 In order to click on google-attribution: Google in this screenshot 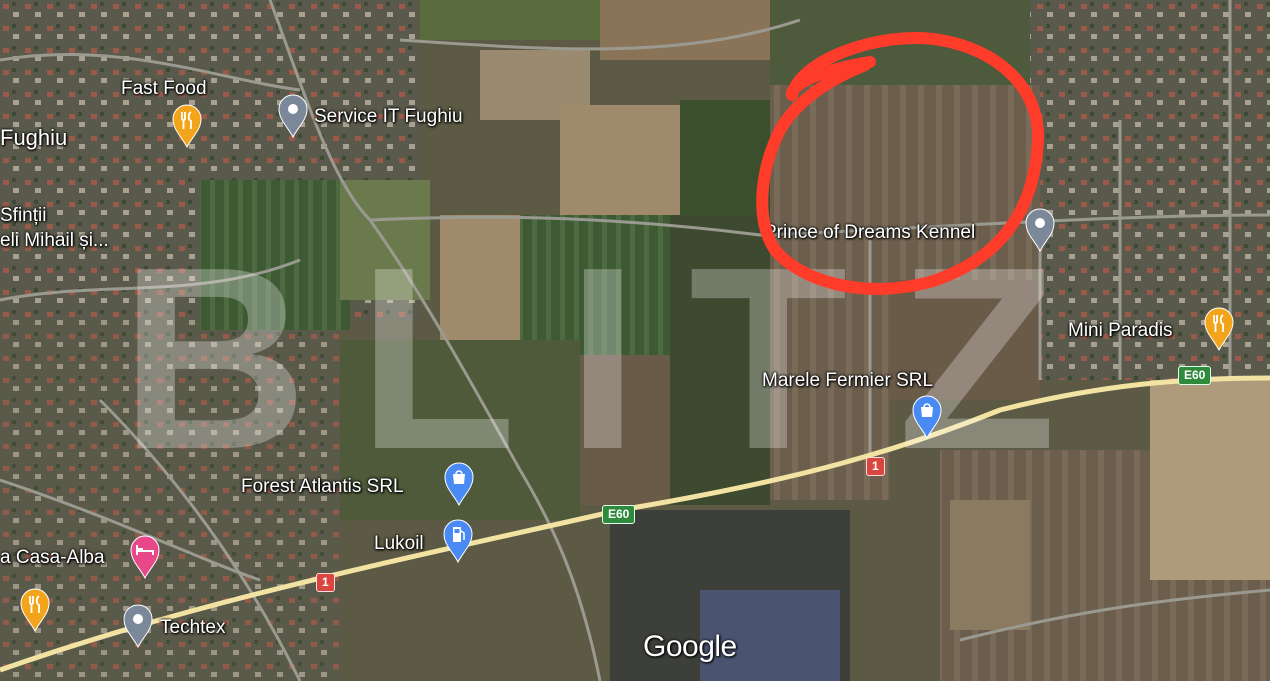, I will do `click(690, 646)`.